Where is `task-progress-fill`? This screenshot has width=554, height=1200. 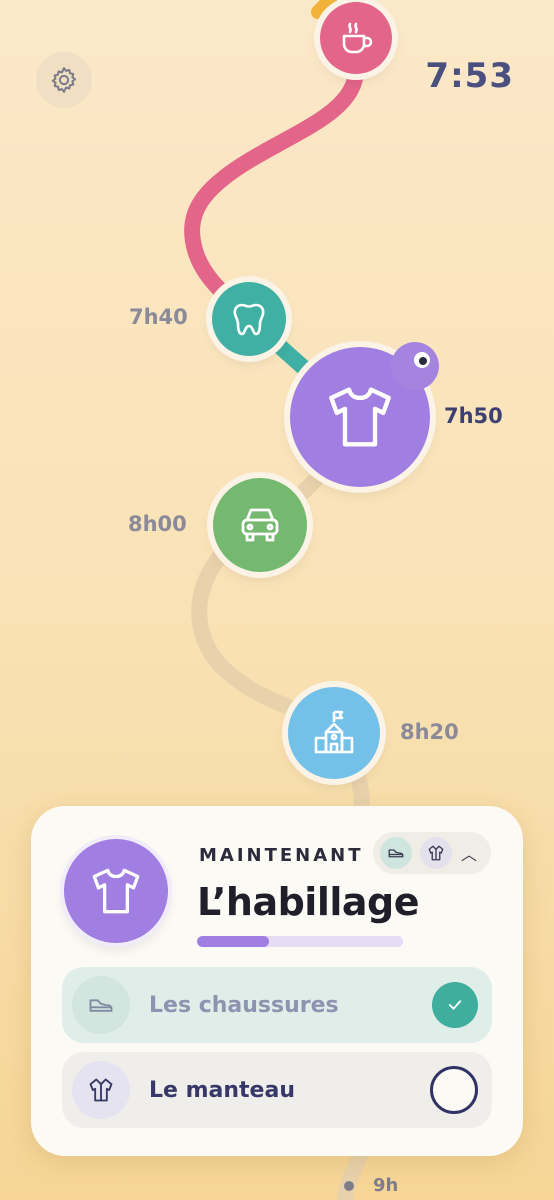
task-progress-fill is located at coordinates (233, 941).